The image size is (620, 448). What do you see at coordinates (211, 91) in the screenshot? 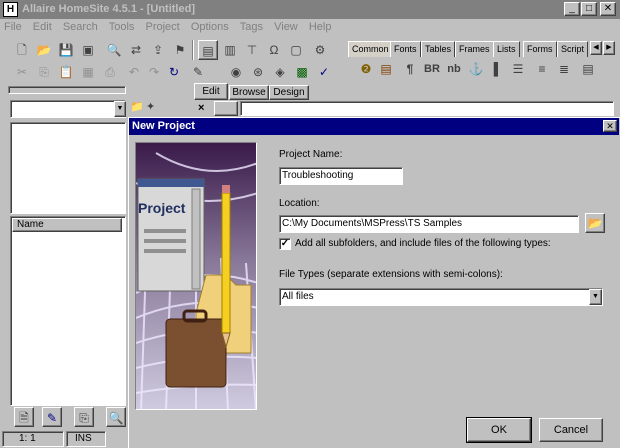
I see `tab-edit: Edit` at bounding box center [211, 91].